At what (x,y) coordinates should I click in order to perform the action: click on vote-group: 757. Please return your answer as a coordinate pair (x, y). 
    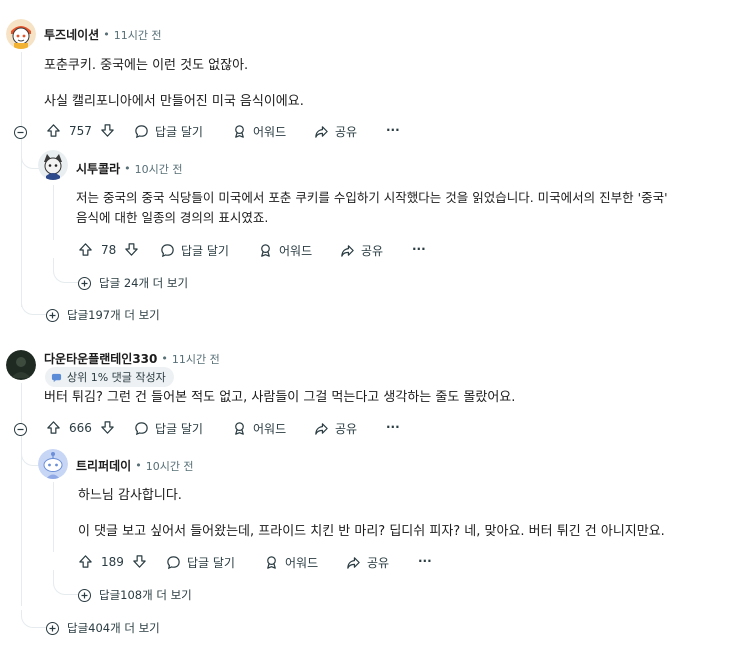
    Looking at the image, I should click on (80, 130).